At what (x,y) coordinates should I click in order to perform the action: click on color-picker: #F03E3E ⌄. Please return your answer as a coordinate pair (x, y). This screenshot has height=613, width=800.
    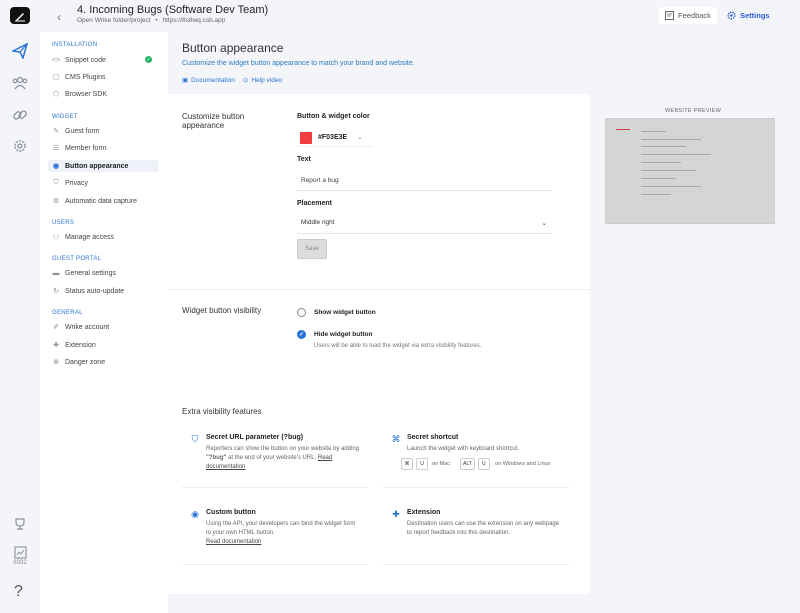
    Looking at the image, I should click on (335, 138).